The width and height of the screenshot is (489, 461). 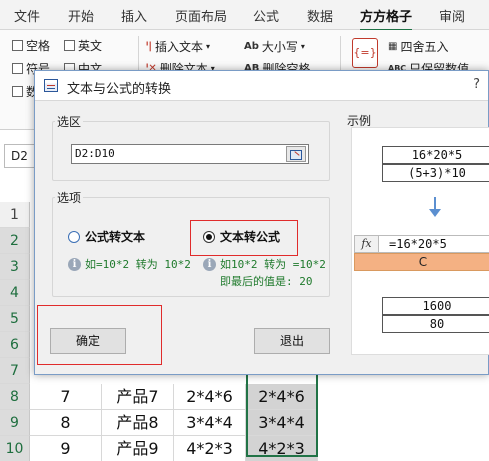 What do you see at coordinates (138, 397) in the screenshot?
I see `table-cell: 产品7` at bounding box center [138, 397].